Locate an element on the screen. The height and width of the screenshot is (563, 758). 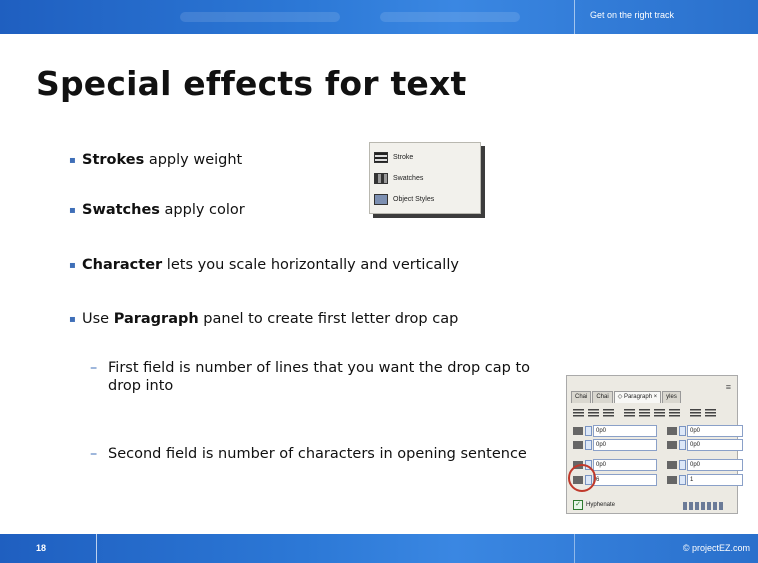
bullet-text: apply color is located at coordinates (202, 210).